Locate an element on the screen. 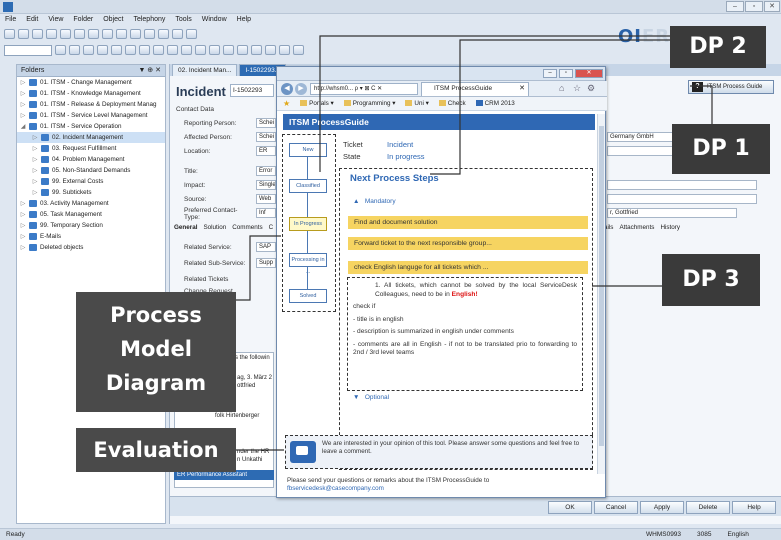 The width and height of the screenshot is (781, 540). location-field: ER is located at coordinates (266, 151).